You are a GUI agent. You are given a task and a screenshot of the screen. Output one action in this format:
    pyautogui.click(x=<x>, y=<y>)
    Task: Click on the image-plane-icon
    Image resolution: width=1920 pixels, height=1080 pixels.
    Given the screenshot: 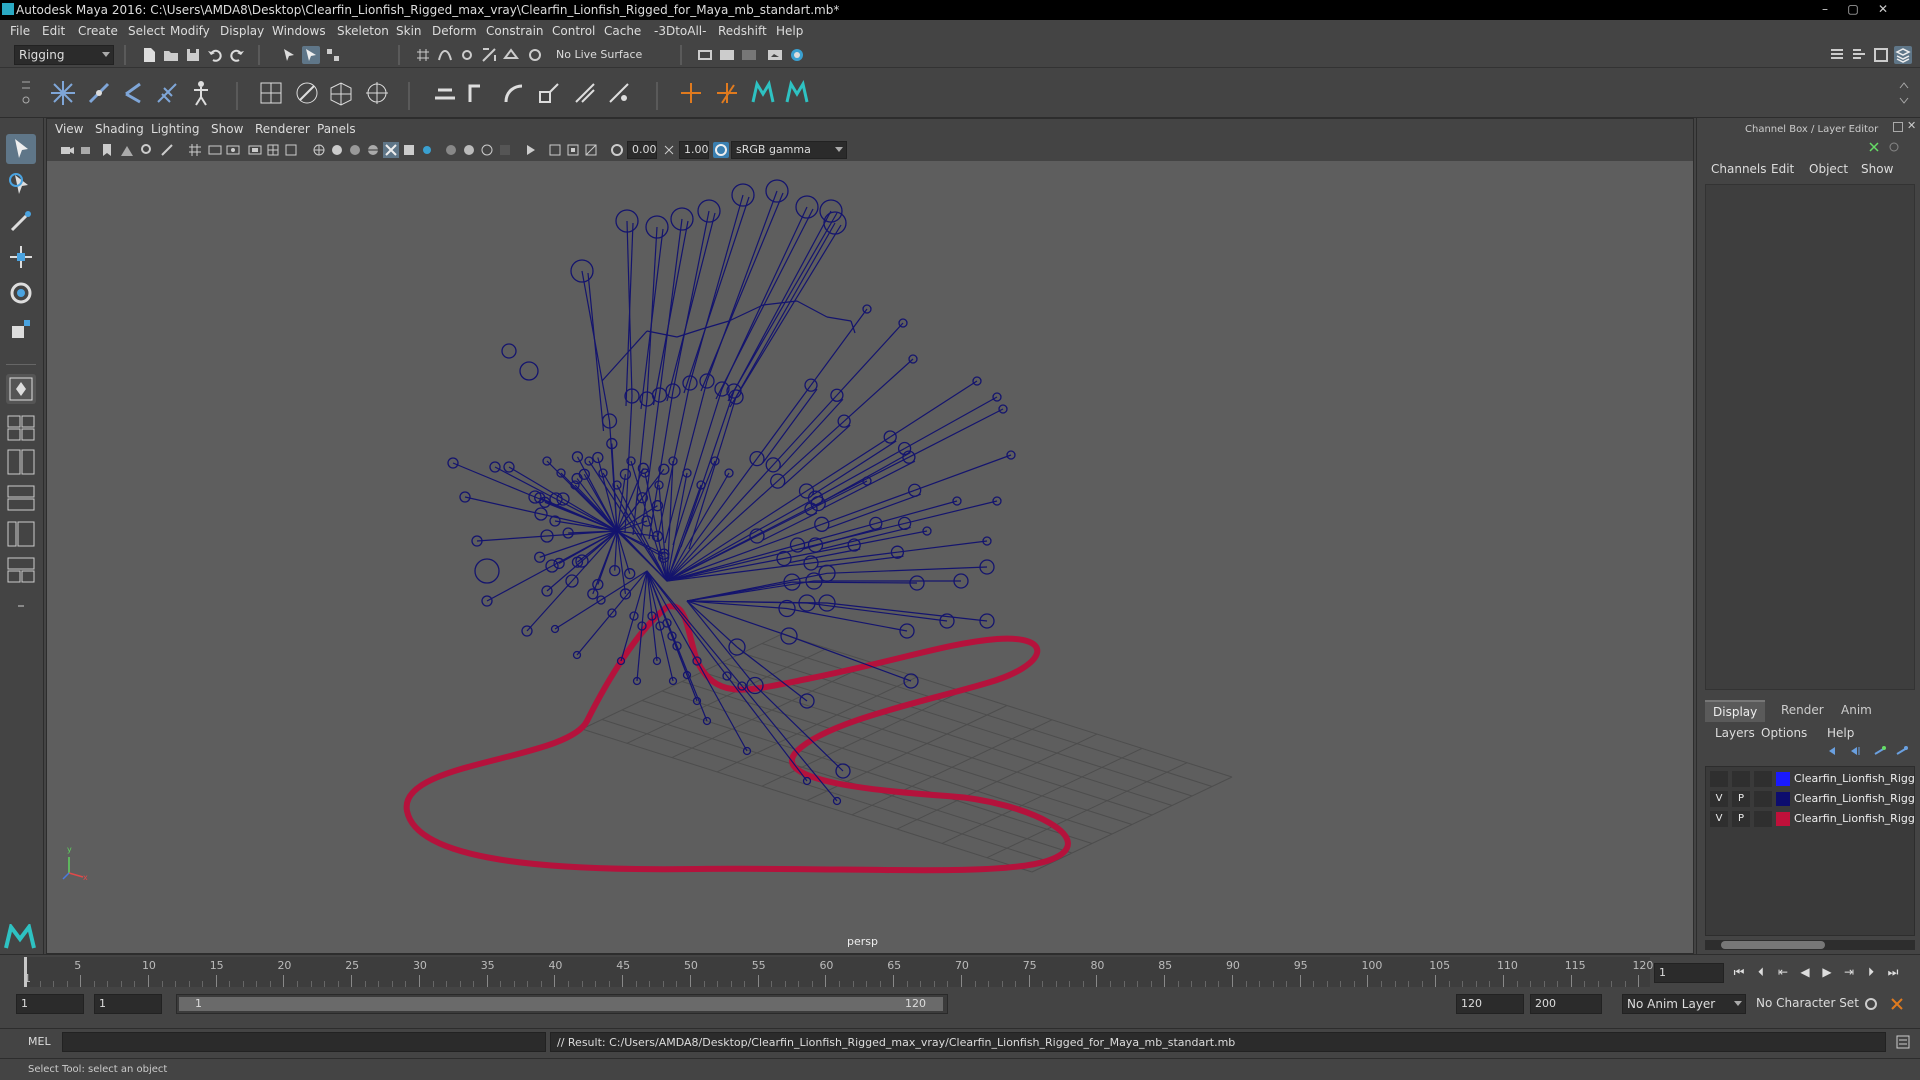 What is the action you would take?
    pyautogui.click(x=127, y=150)
    